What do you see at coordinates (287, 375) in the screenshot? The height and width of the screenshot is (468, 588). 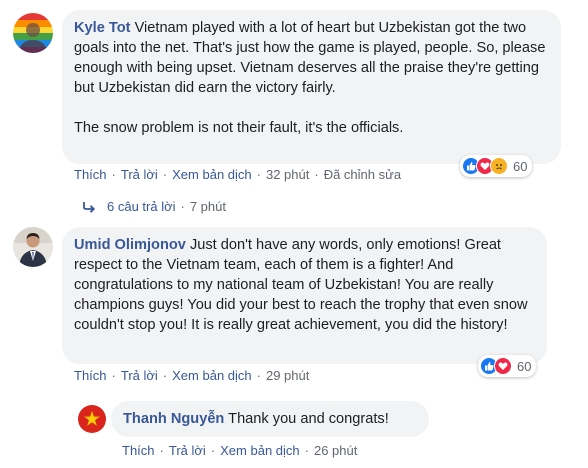 I see `comment-timestamp: 29 phút` at bounding box center [287, 375].